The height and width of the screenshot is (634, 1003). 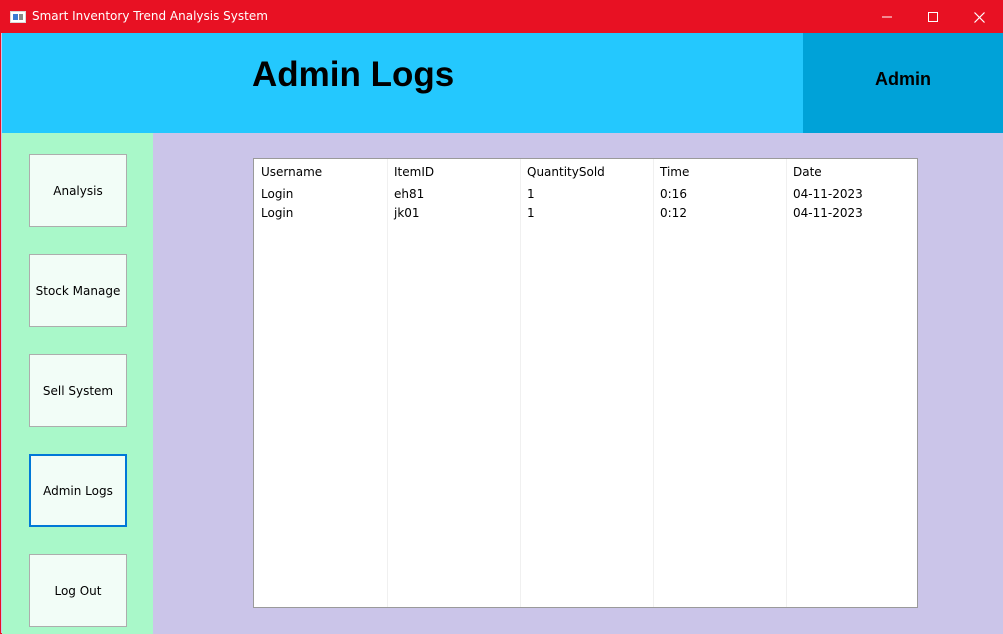 What do you see at coordinates (502, 17) in the screenshot?
I see `title-bar: Smart Inventory Trend Analysis System` at bounding box center [502, 17].